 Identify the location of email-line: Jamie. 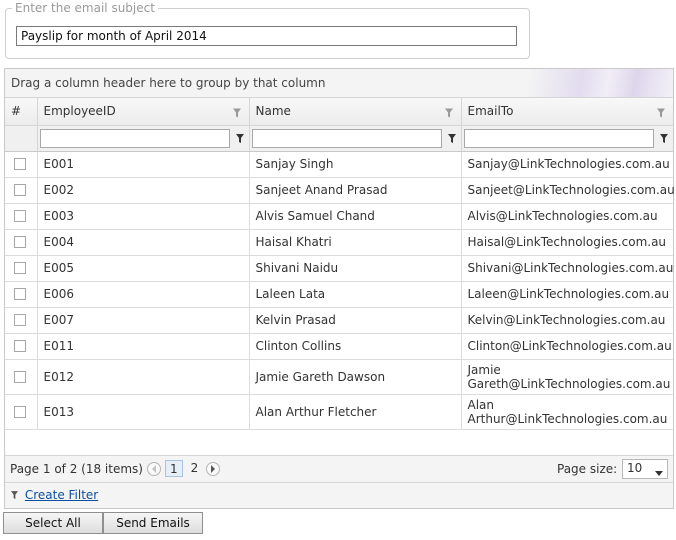
(484, 369).